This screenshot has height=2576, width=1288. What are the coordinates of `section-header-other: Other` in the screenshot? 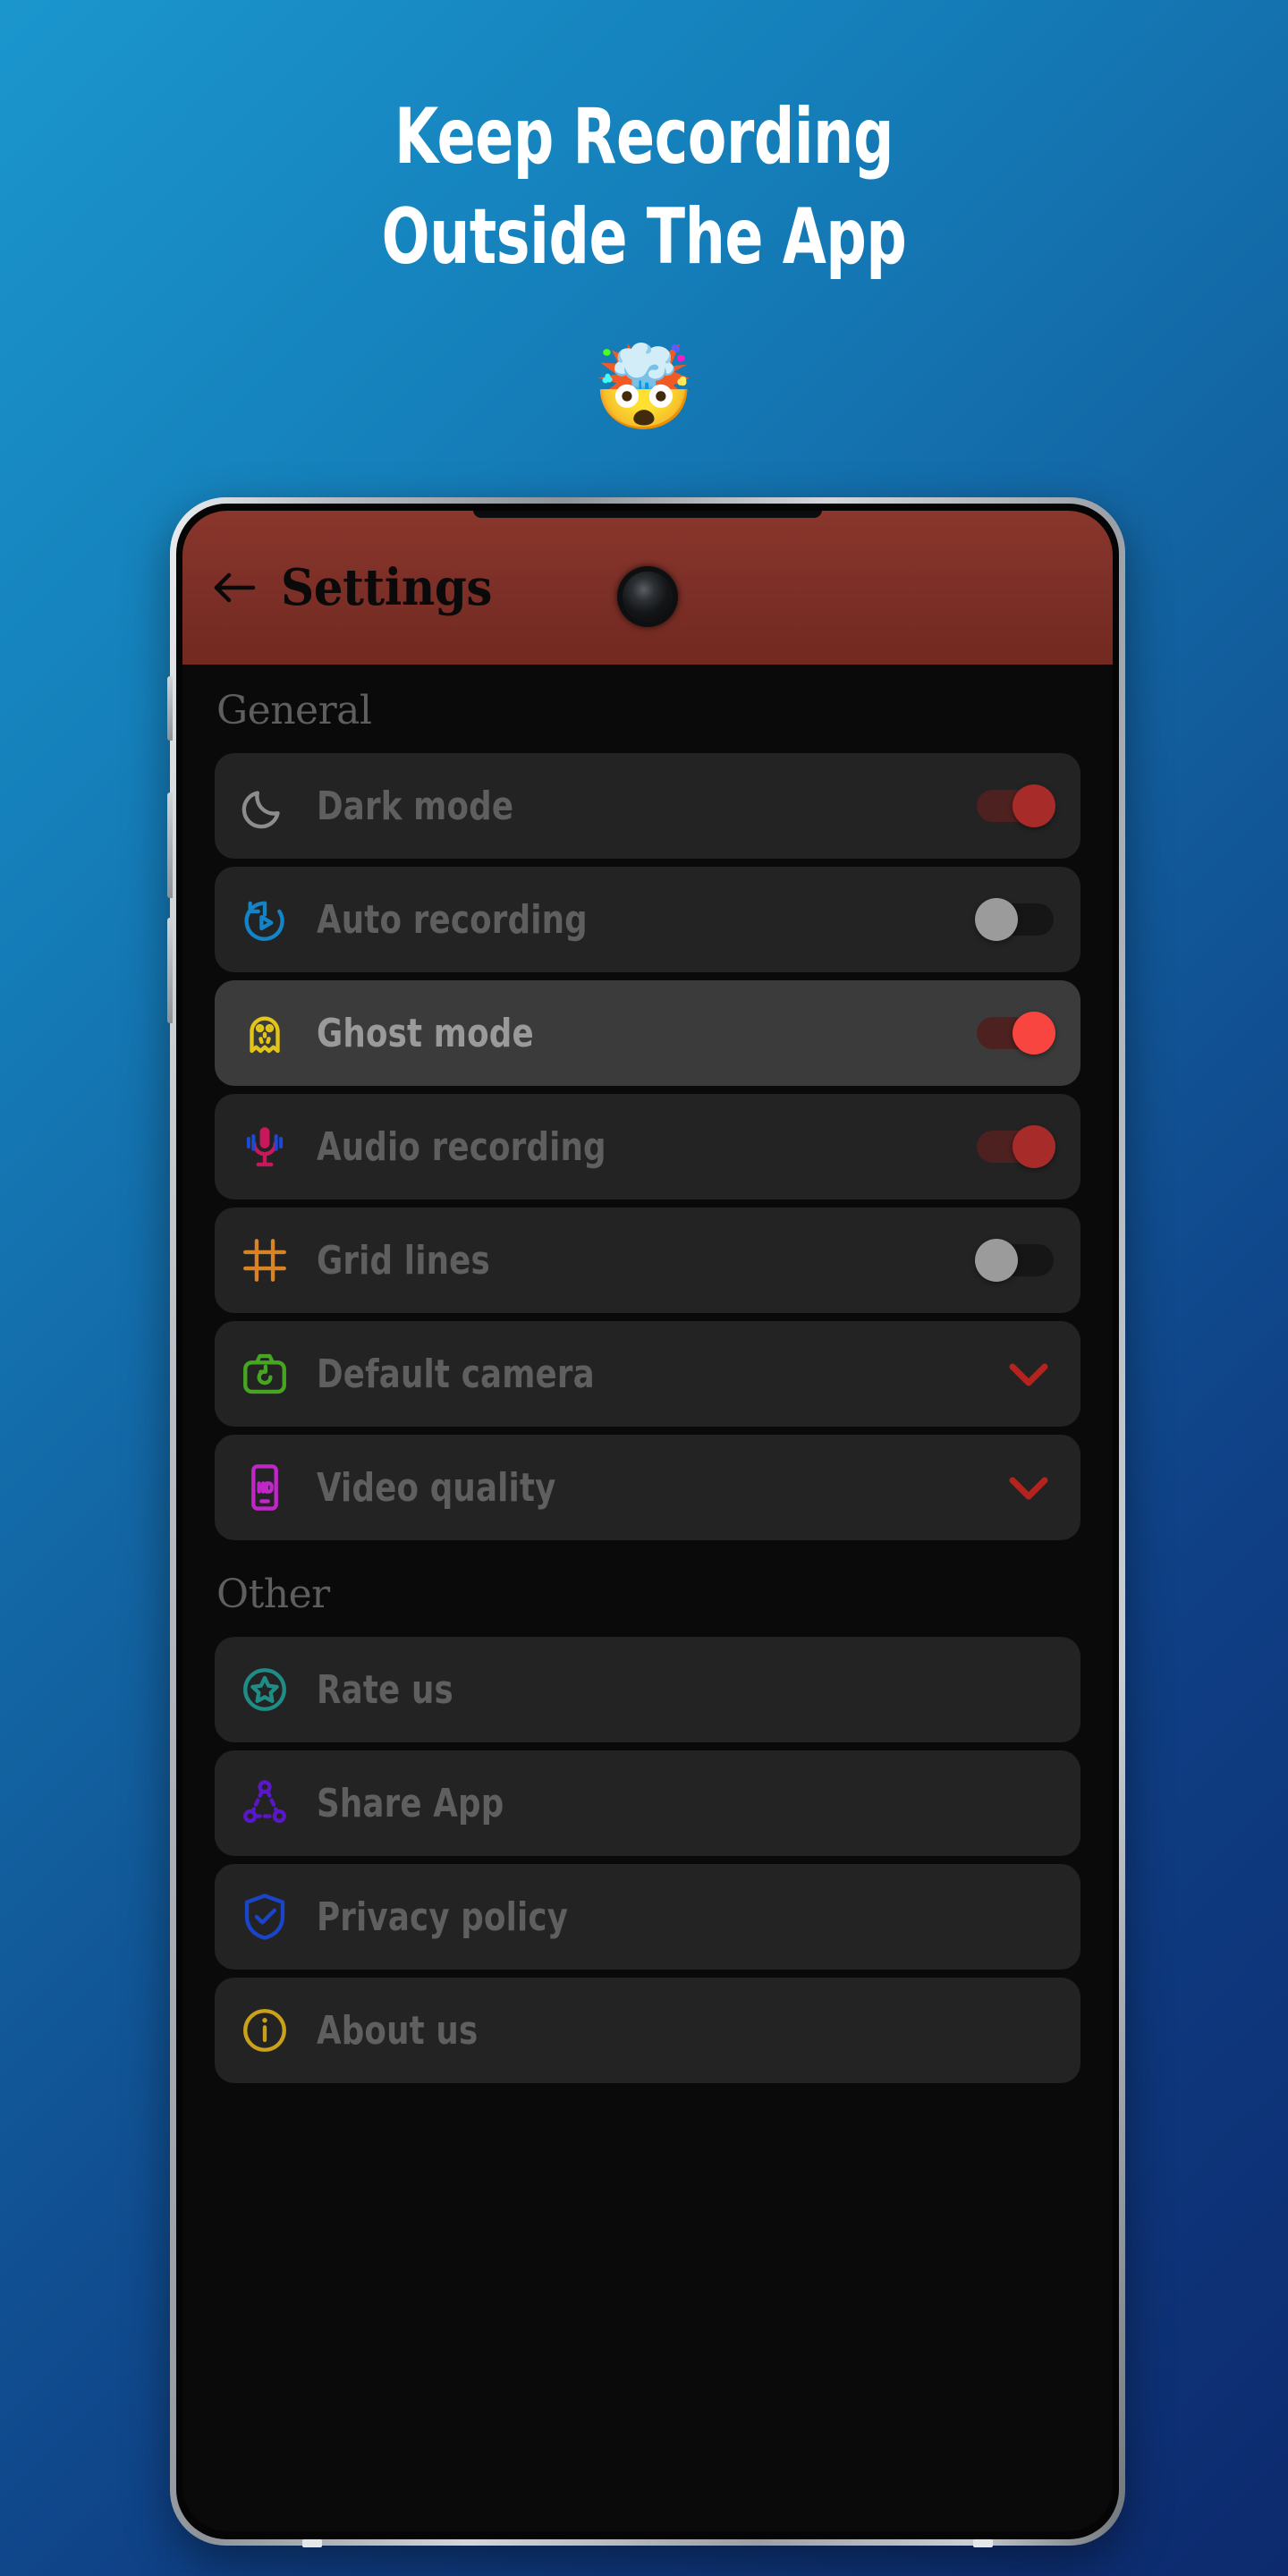 It's located at (273, 1594).